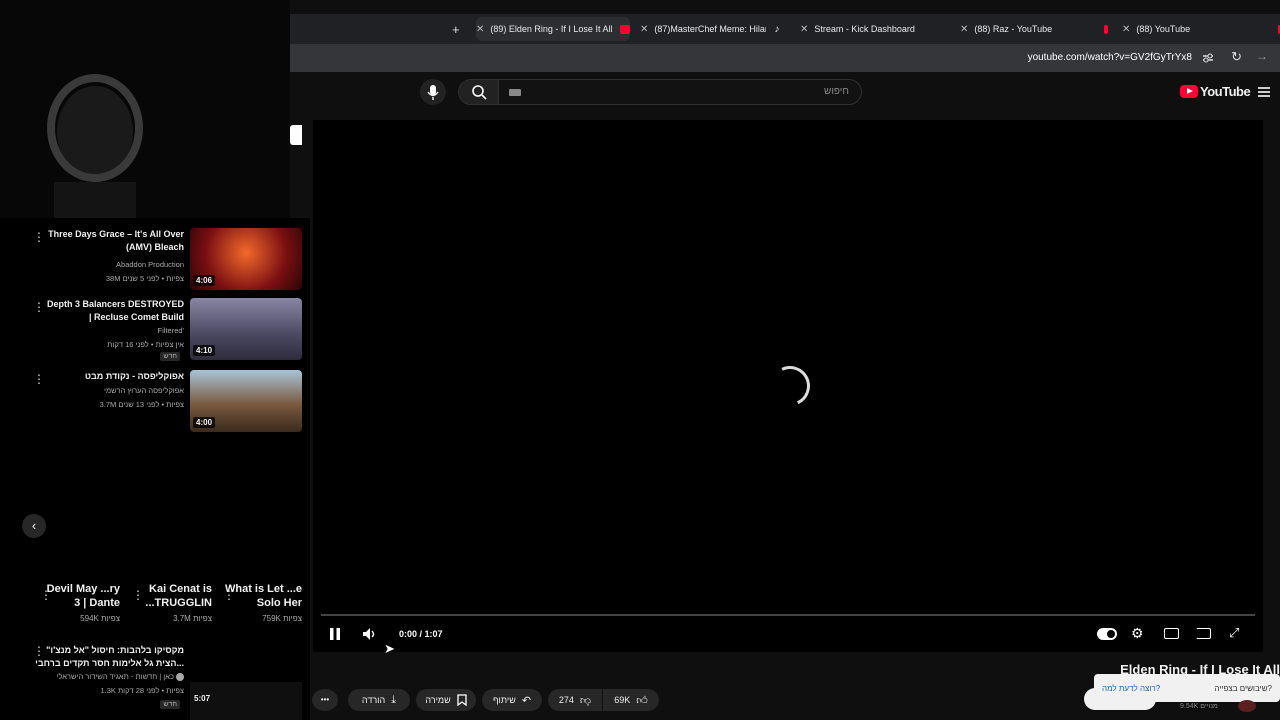 Image resolution: width=1280 pixels, height=720 pixels. I want to click on download-icon: ⤓, so click(394, 699).